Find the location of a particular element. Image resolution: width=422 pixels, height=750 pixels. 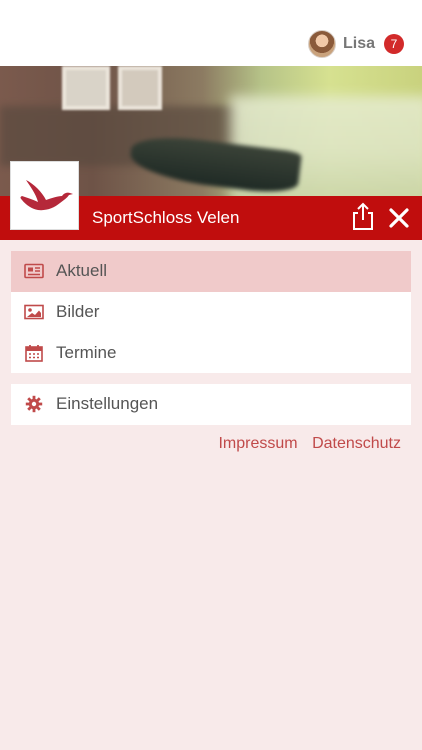

user-profile: Lisa 7 is located at coordinates (355, 44).